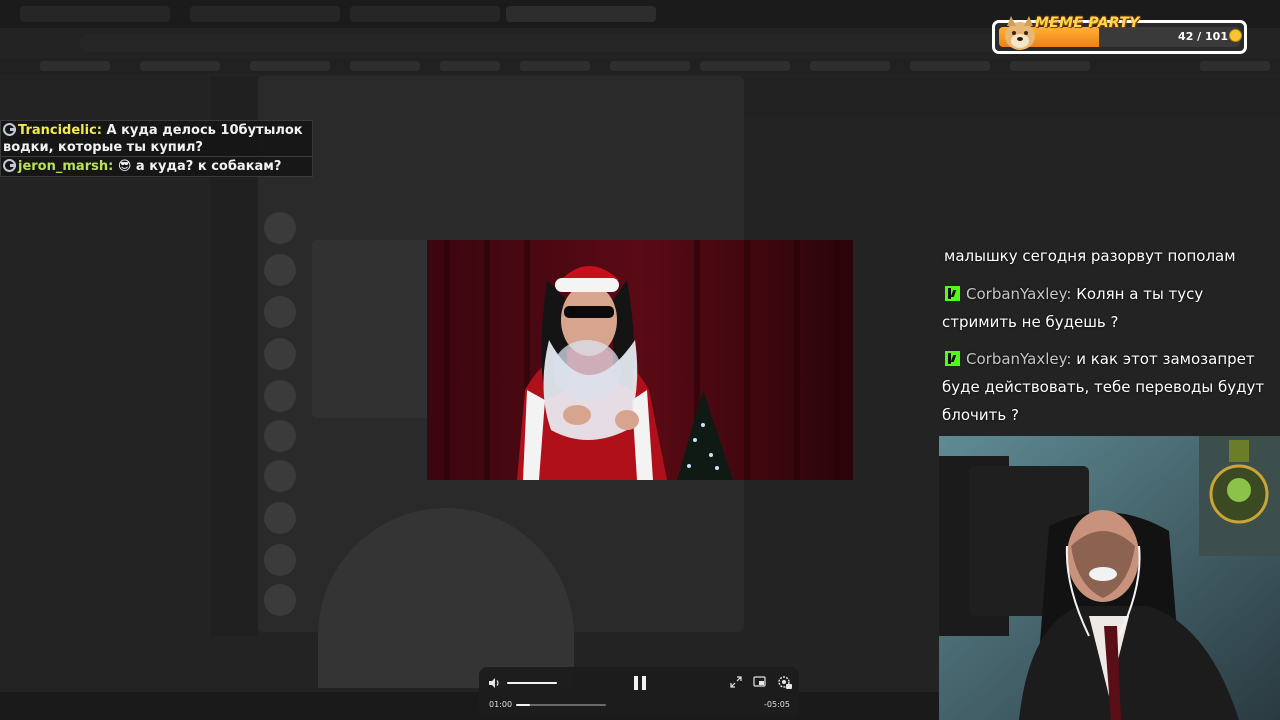 Image resolution: width=1280 pixels, height=720 pixels. Describe the element at coordinates (124, 166) in the screenshot. I see `sunglasses-emoji-icon: 😎` at that location.